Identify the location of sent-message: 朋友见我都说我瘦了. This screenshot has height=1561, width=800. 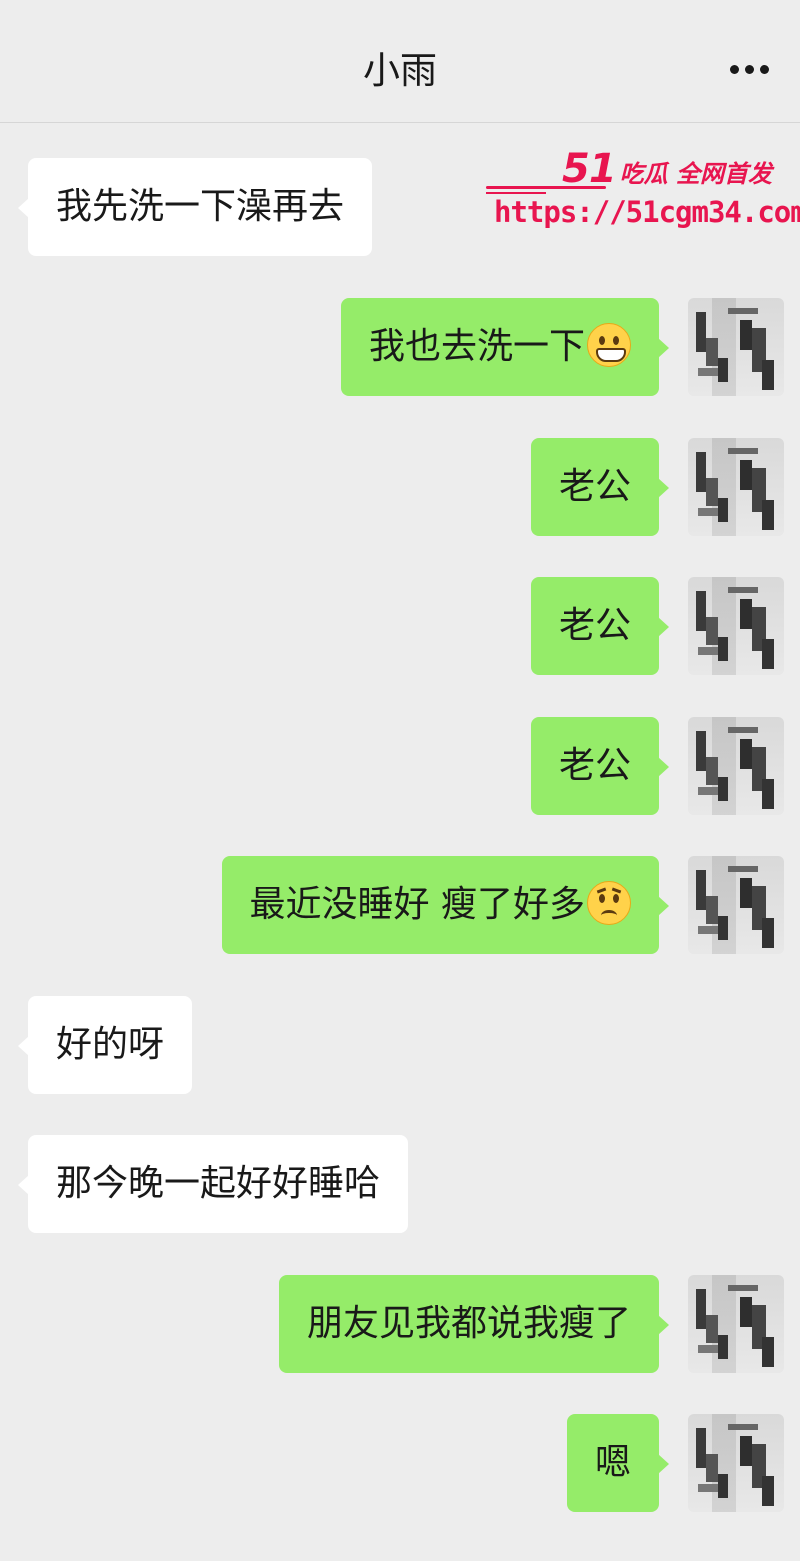
(400, 1324).